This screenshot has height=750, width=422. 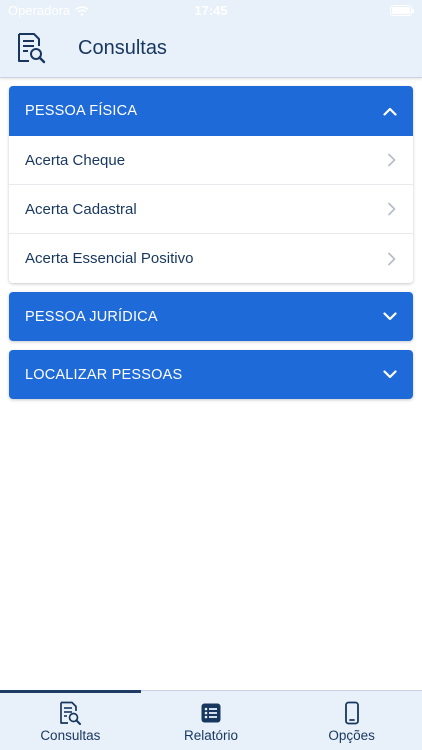 What do you see at coordinates (211, 258) in the screenshot?
I see `list-item-acerta-essencial-positivo: Acerta Essencial Positivo` at bounding box center [211, 258].